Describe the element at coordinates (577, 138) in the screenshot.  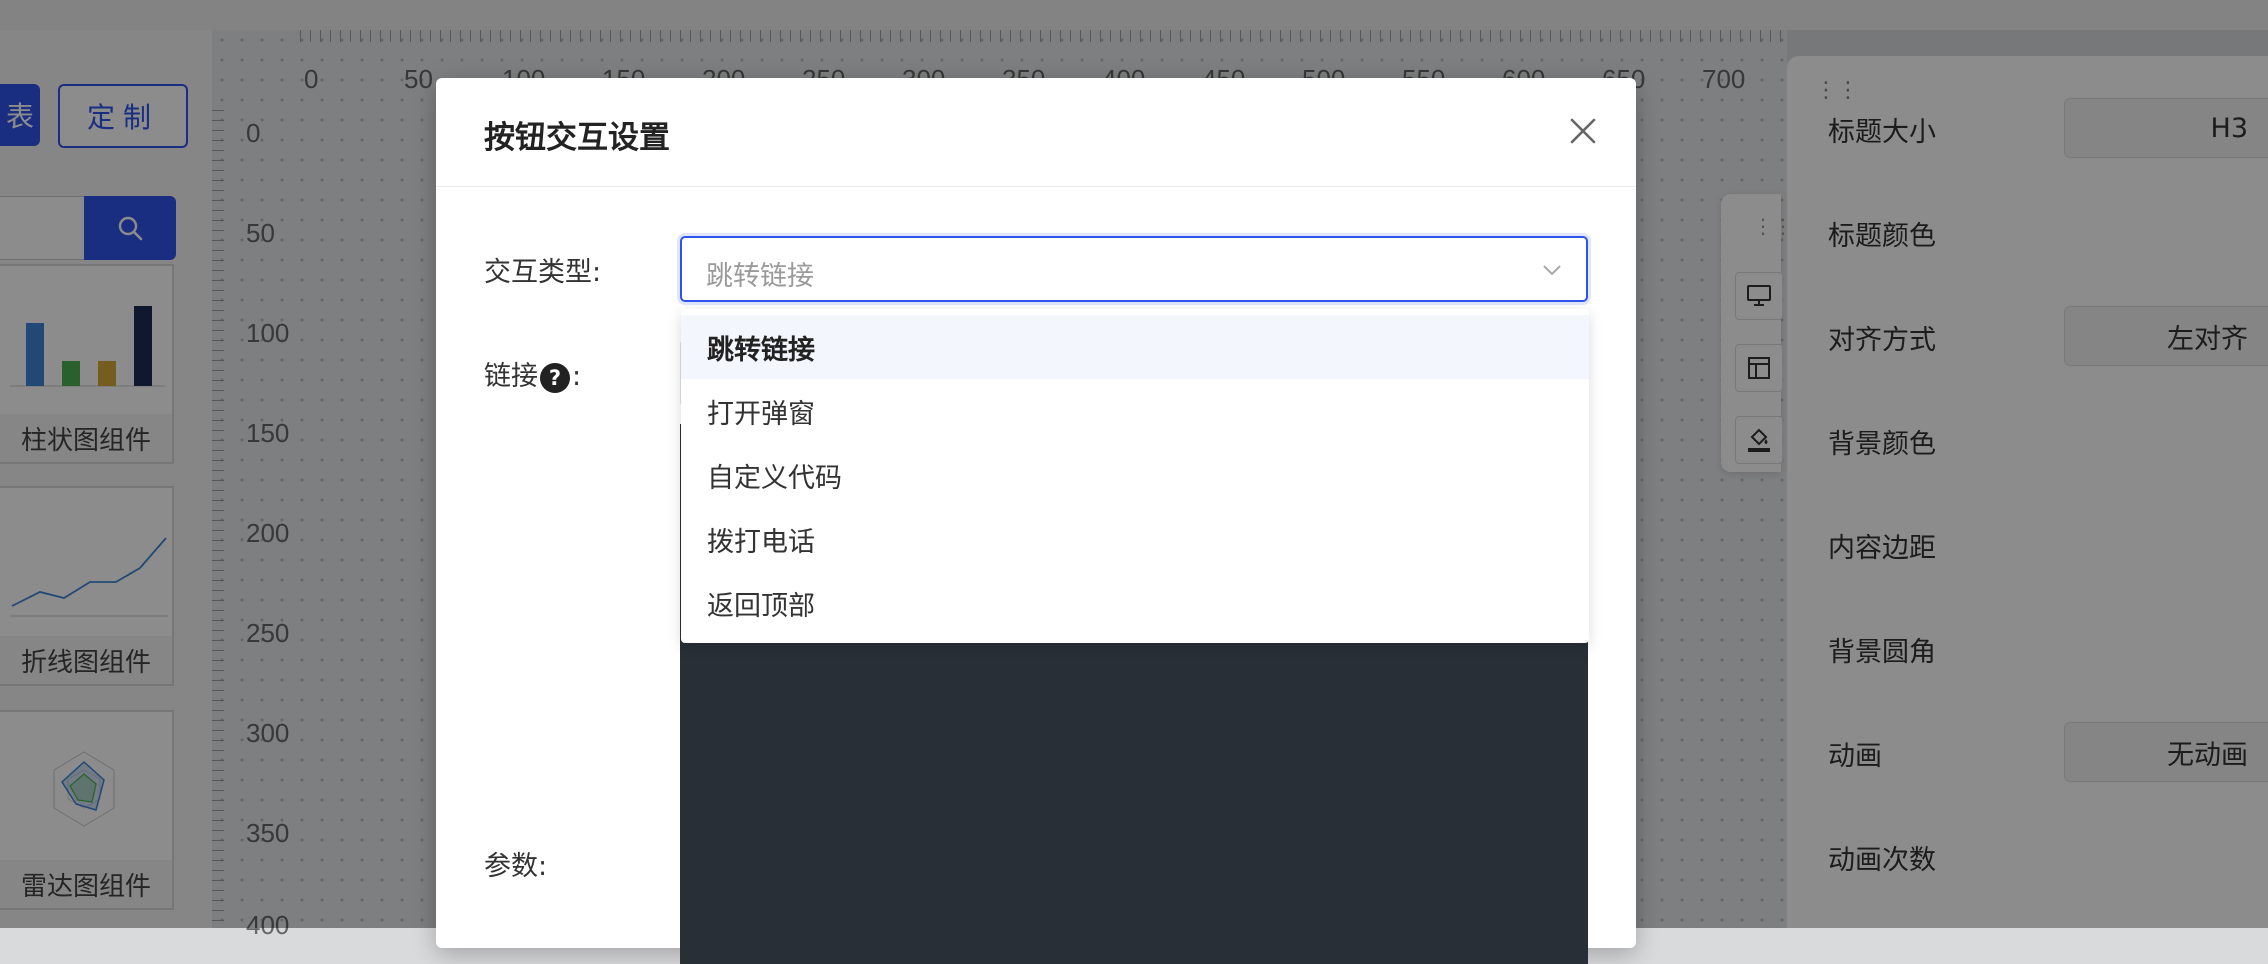
I see `dialog-title: 按钮交互设置` at that location.